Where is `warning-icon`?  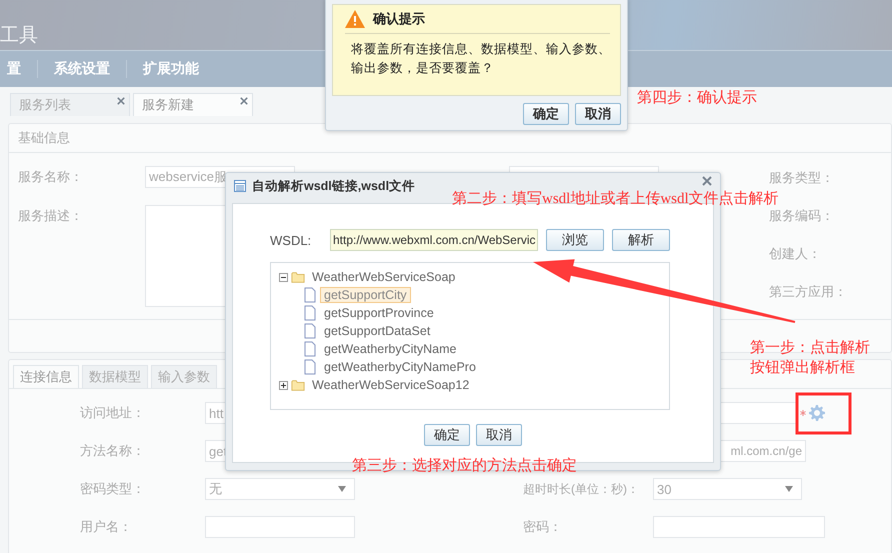
warning-icon is located at coordinates (355, 19).